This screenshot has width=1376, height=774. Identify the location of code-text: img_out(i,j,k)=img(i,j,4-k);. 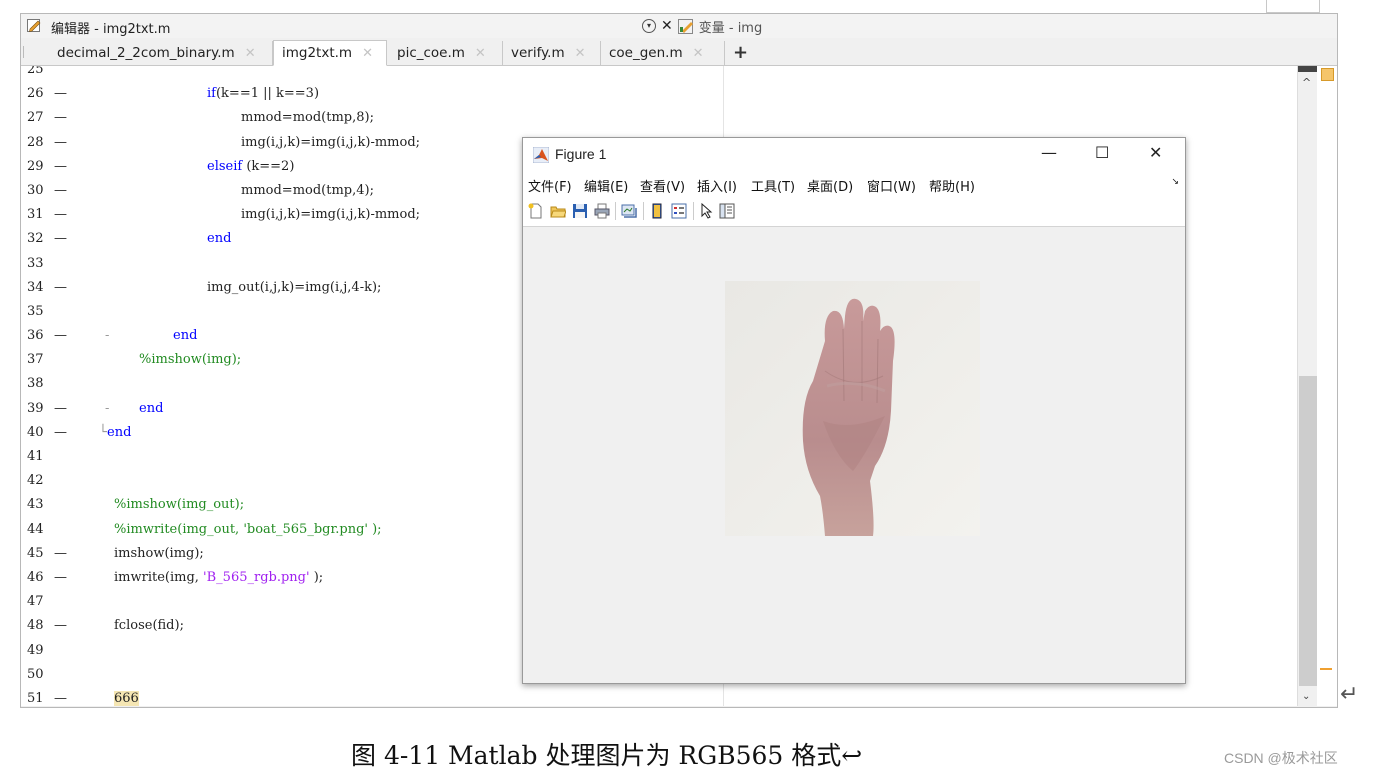
(294, 288).